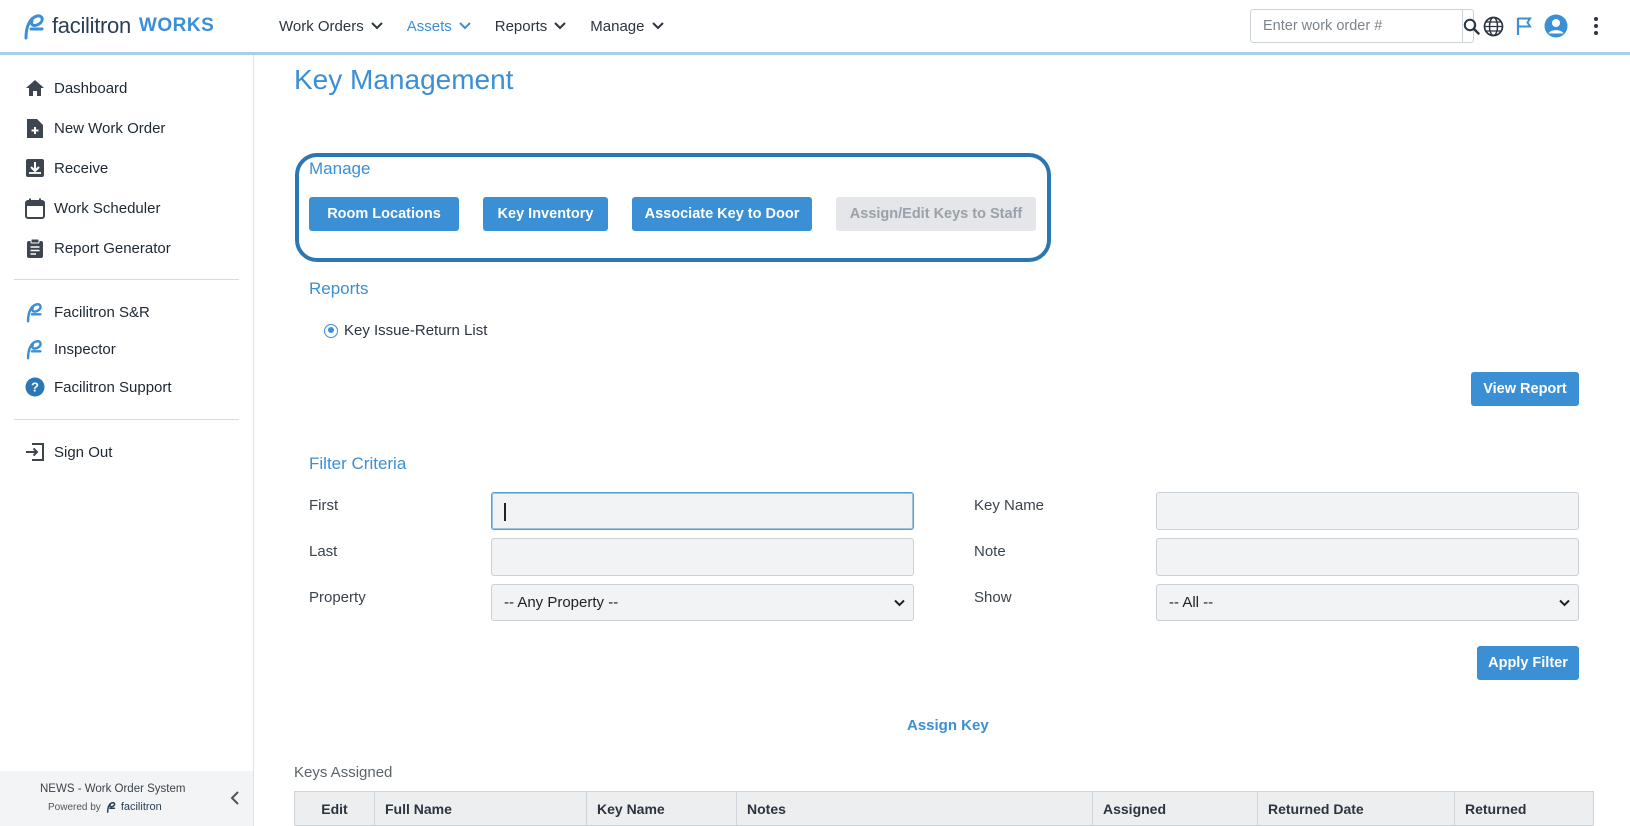  Describe the element at coordinates (480, 808) in the screenshot. I see `column-header-full-name: Full Name` at that location.